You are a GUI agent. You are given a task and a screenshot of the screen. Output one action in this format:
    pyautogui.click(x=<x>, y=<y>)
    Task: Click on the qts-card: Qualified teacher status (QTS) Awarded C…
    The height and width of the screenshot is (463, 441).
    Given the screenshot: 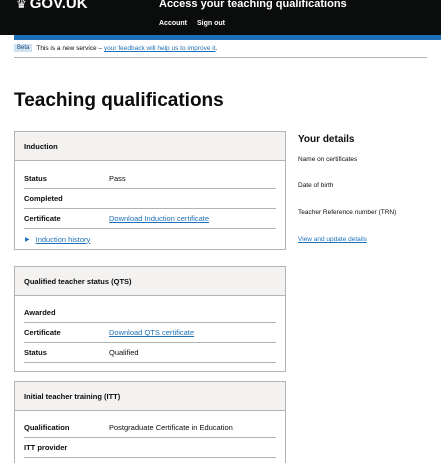 What is the action you would take?
    pyautogui.click(x=150, y=319)
    